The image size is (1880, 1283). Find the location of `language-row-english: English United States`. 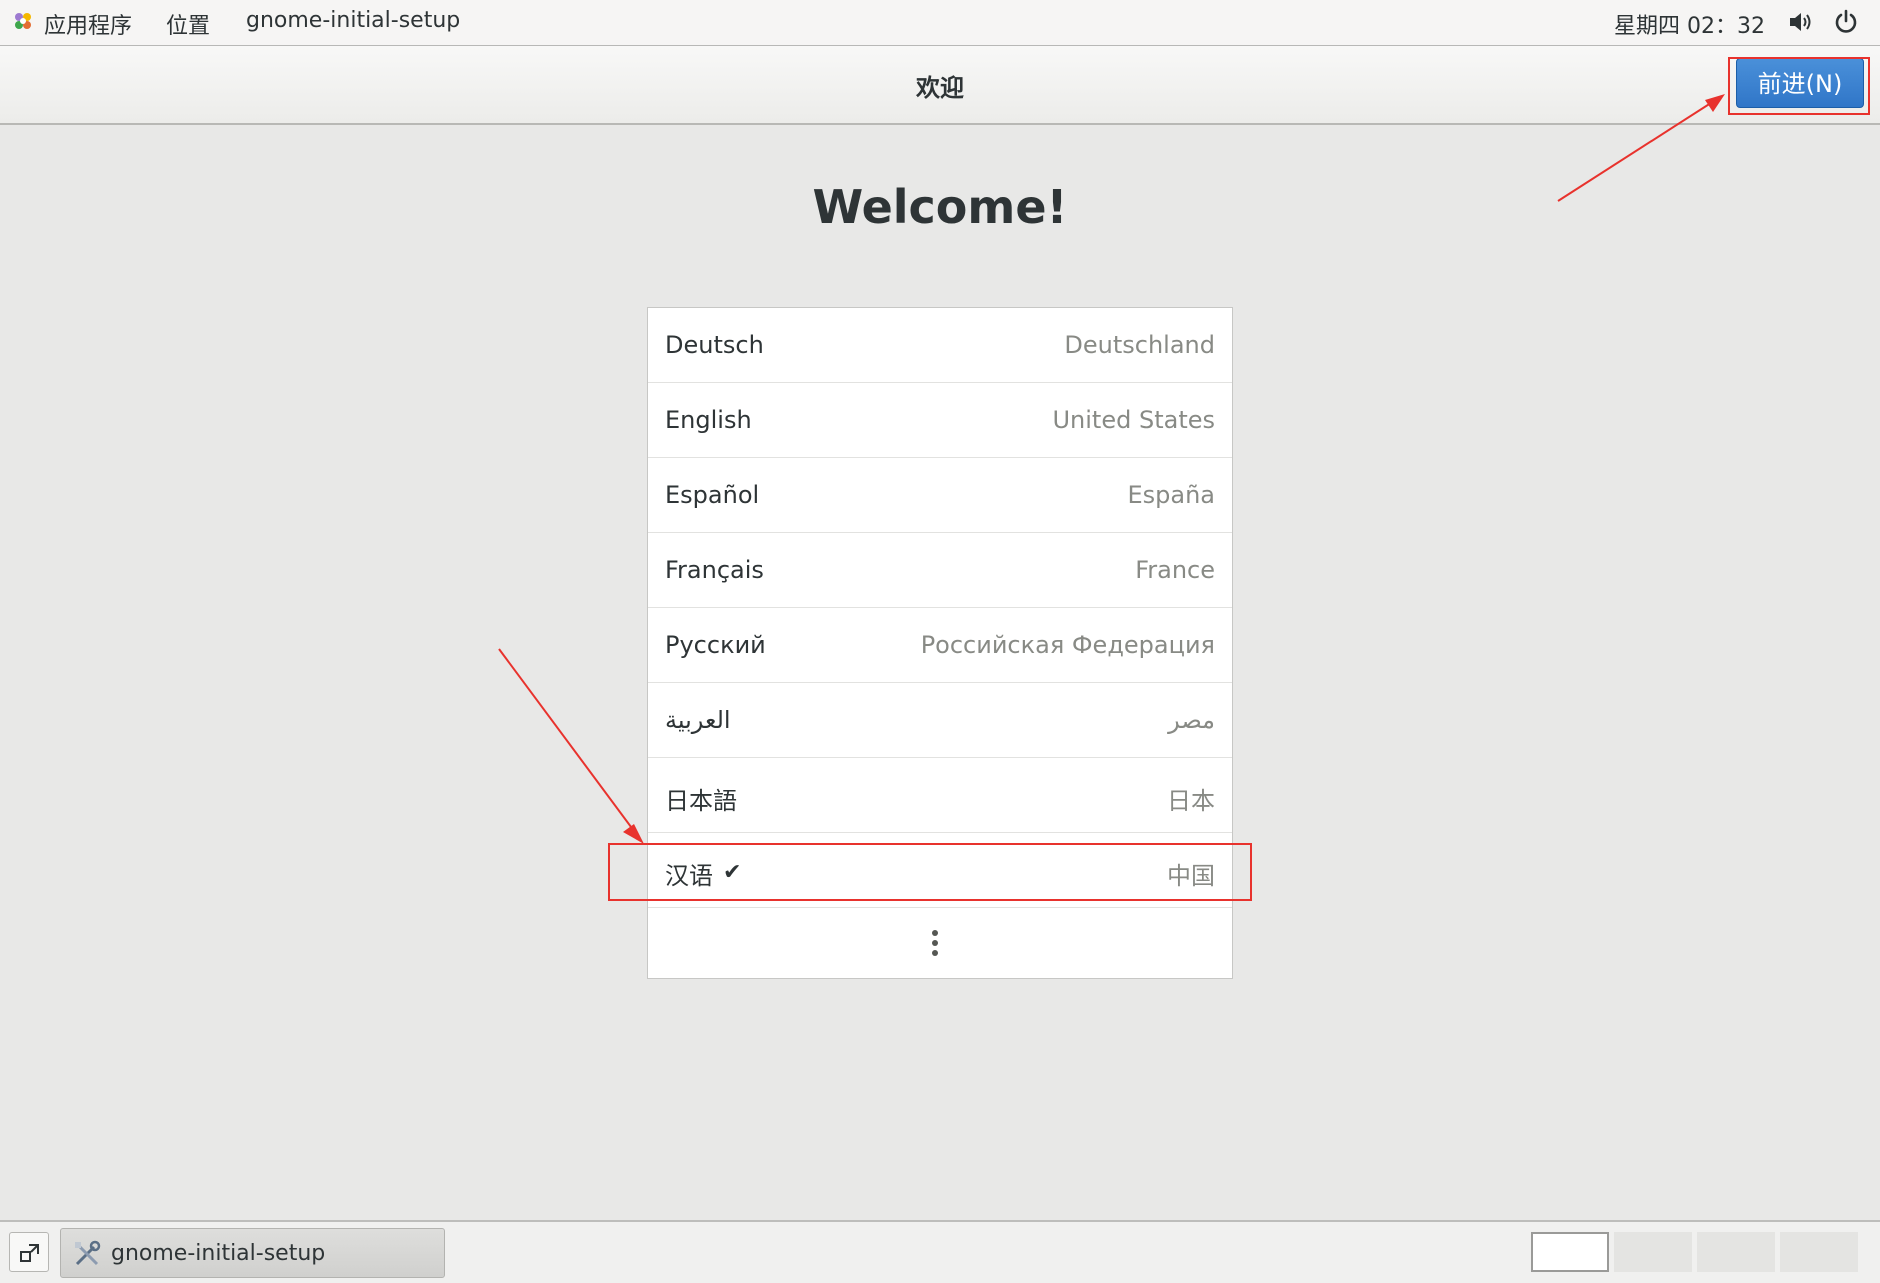

language-row-english: English United States is located at coordinates (940, 420).